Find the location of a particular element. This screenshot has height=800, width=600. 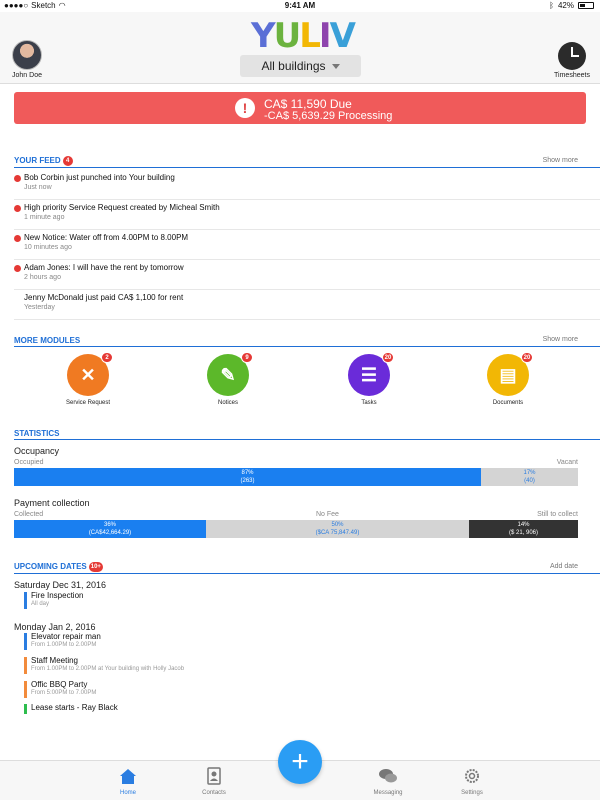

timesheets-label: Timesheets is located at coordinates (572, 75).